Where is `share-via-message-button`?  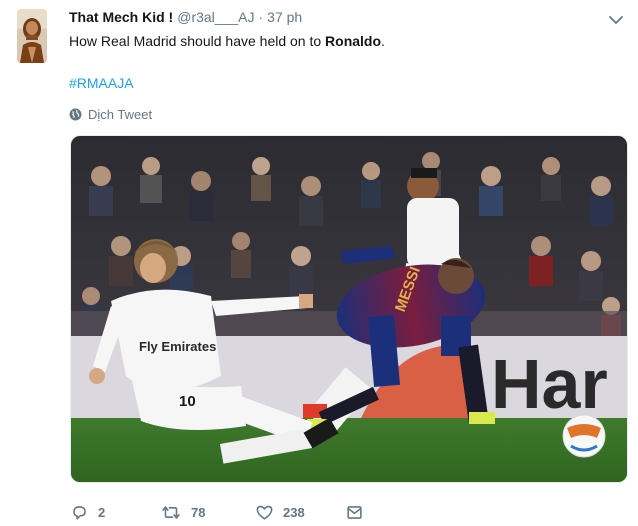 share-via-message-button is located at coordinates (360, 512).